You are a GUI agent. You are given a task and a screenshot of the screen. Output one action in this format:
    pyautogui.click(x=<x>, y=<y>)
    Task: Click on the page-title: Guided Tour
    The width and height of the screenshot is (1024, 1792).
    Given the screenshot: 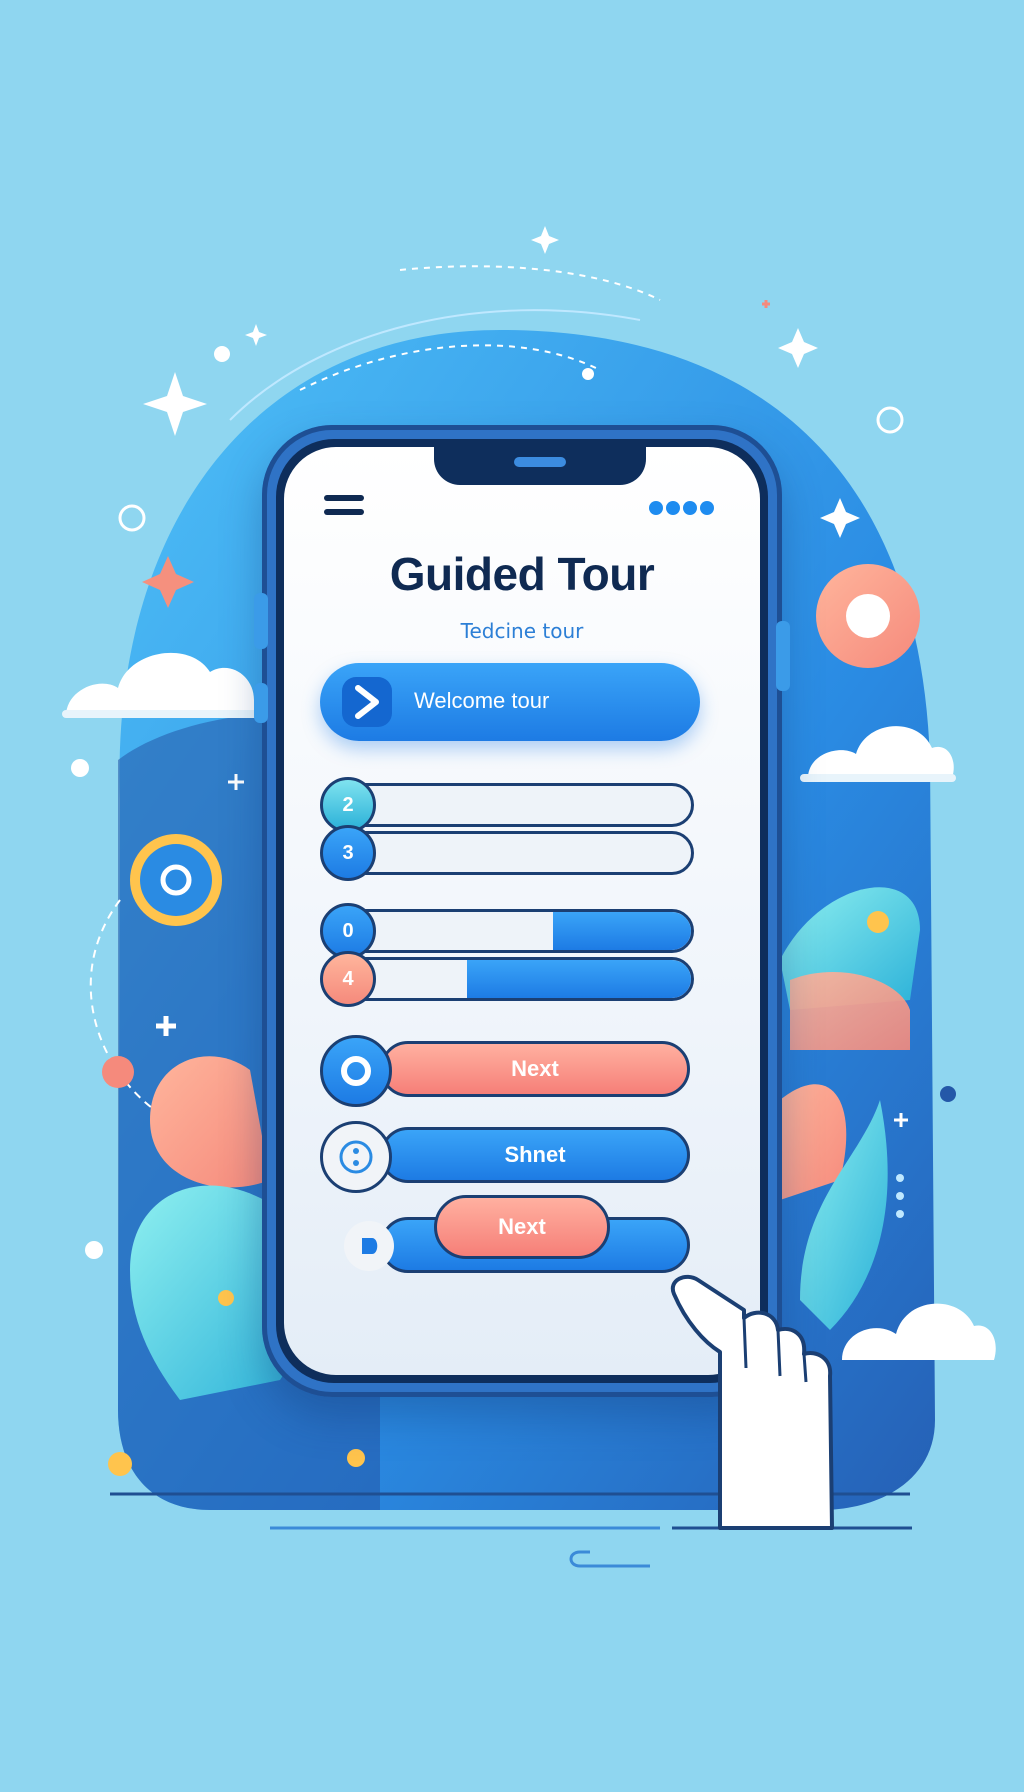 What is the action you would take?
    pyautogui.click(x=522, y=574)
    